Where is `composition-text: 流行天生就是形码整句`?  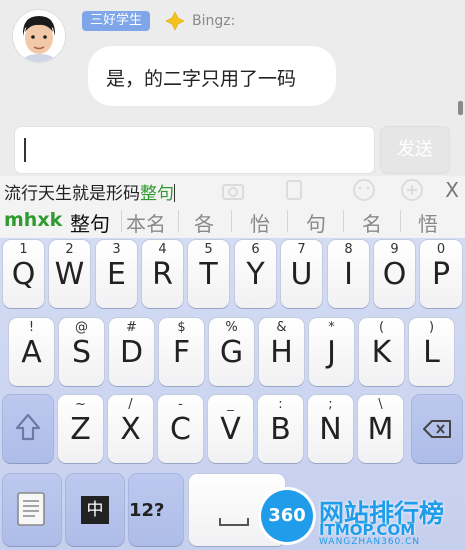
composition-text: 流行天生就是形码整句 is located at coordinates (89, 192).